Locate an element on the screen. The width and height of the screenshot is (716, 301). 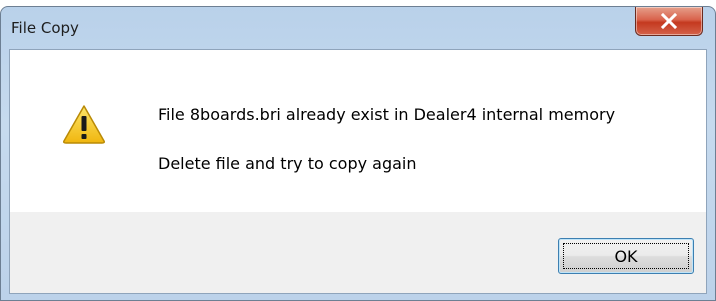
warning-icon is located at coordinates (84, 124).